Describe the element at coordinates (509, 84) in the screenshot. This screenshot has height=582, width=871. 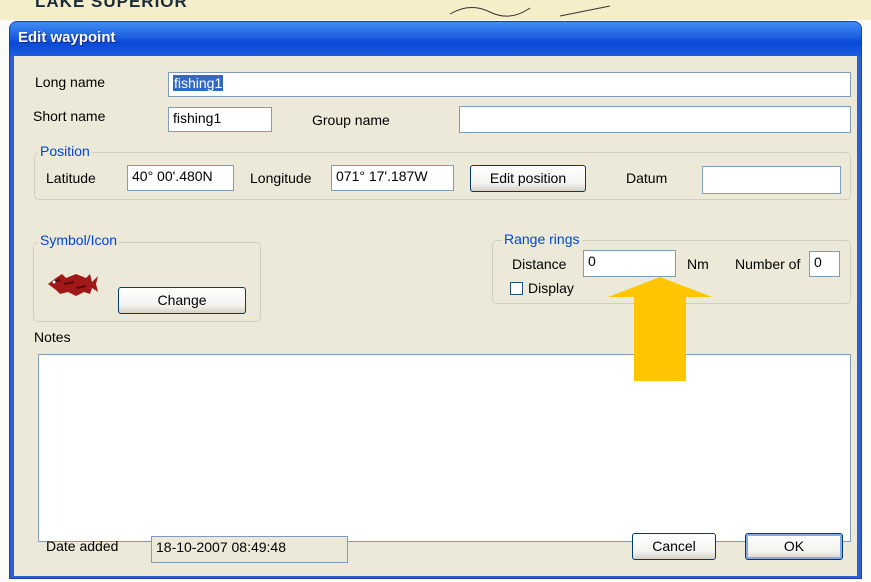
I see `long-name-input: fishing1` at that location.